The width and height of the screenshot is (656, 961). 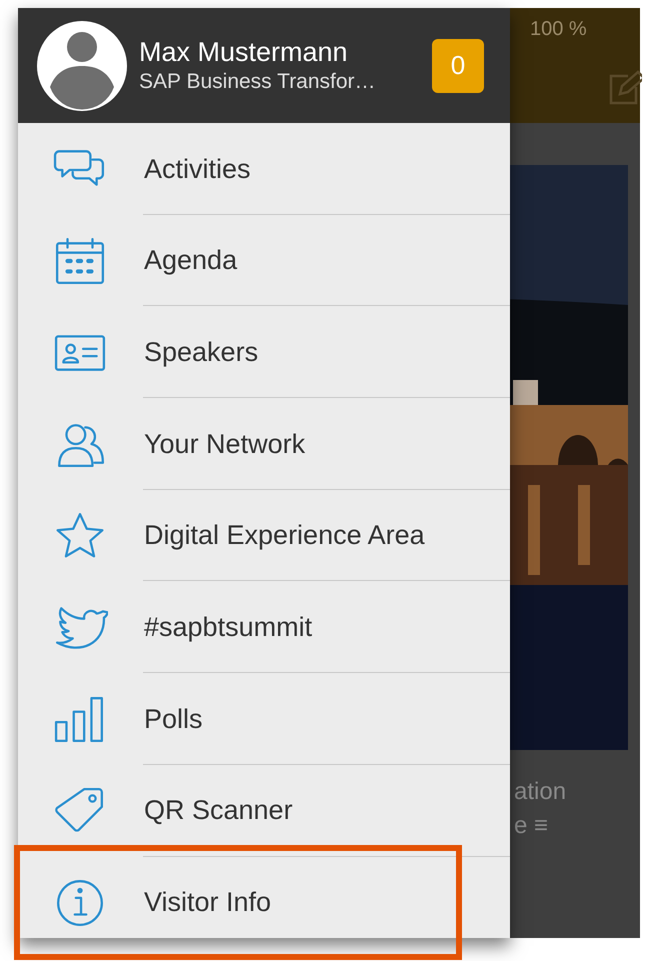 What do you see at coordinates (531, 826) in the screenshot?
I see `welcome-text-fragment: e ≡` at bounding box center [531, 826].